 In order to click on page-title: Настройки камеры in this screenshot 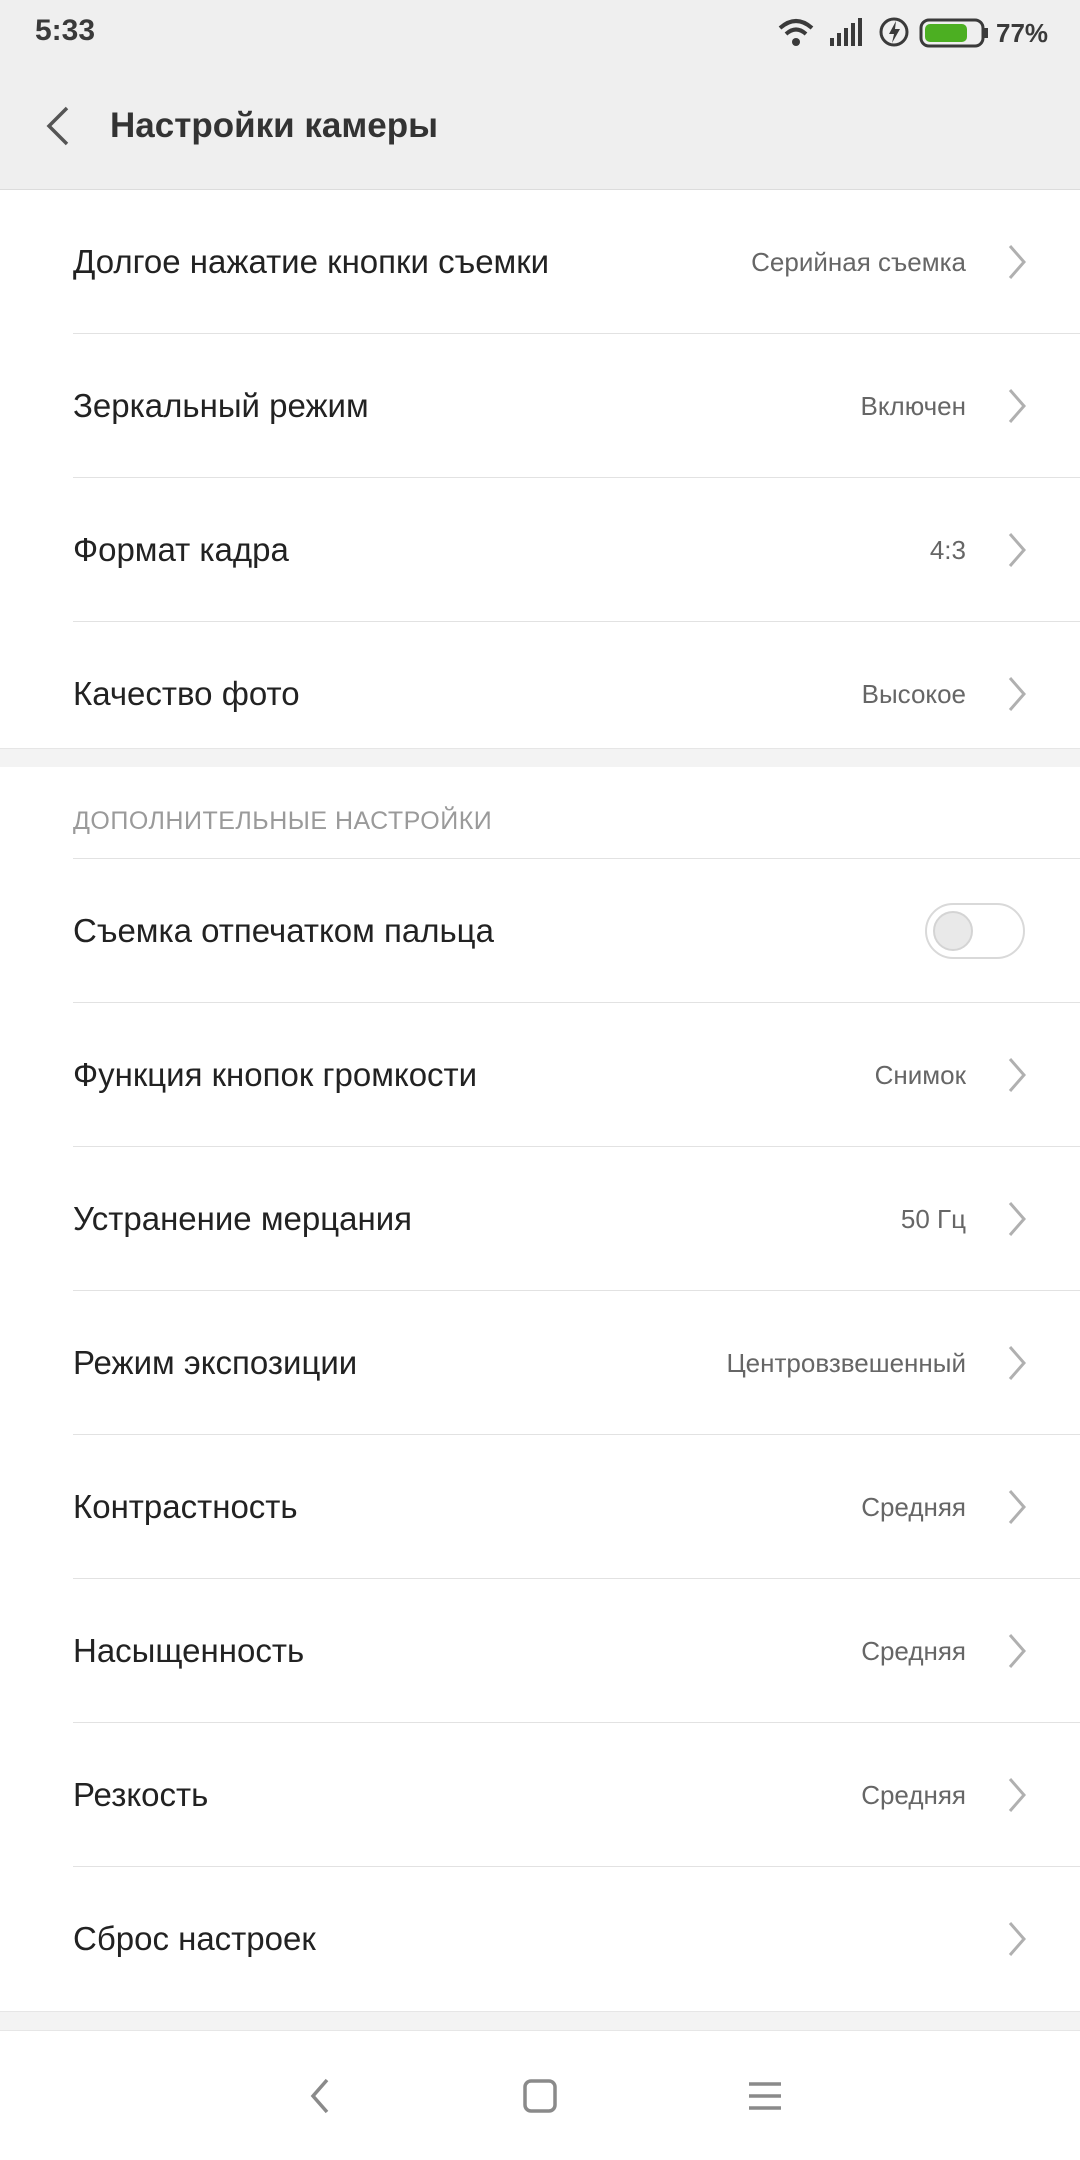, I will do `click(274, 125)`.